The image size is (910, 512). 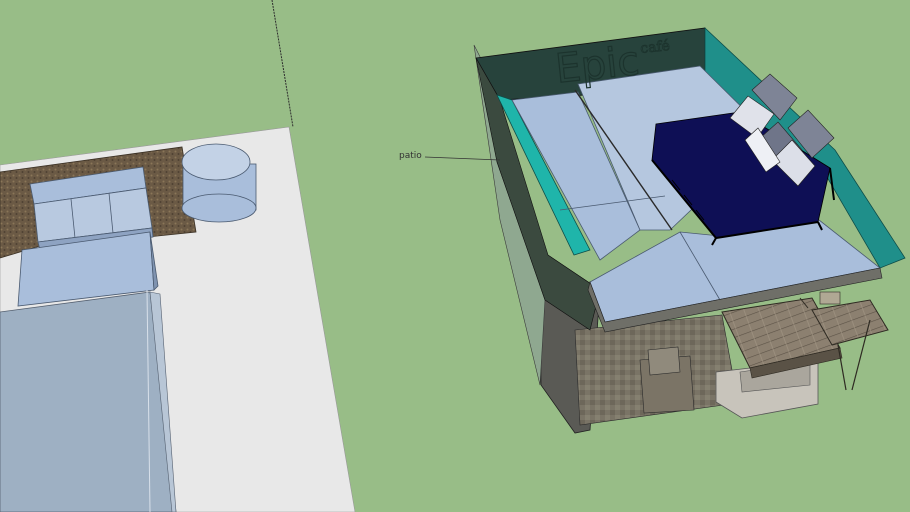 I want to click on axis-line, so click(x=282, y=64).